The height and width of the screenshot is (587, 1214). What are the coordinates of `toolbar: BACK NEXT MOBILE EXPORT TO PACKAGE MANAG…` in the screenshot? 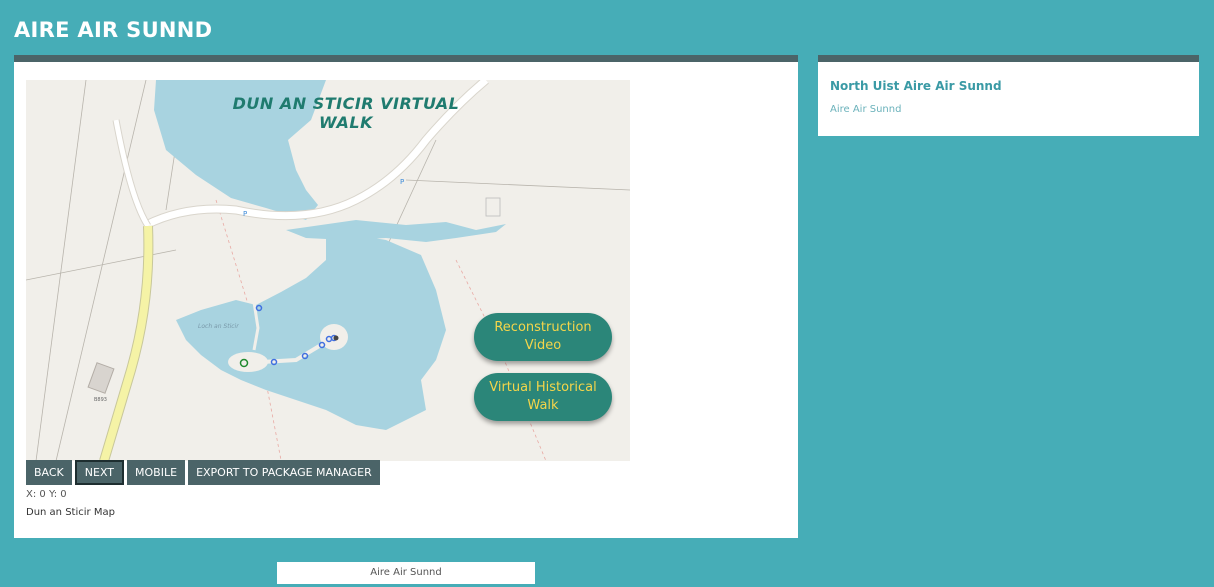 It's located at (203, 472).